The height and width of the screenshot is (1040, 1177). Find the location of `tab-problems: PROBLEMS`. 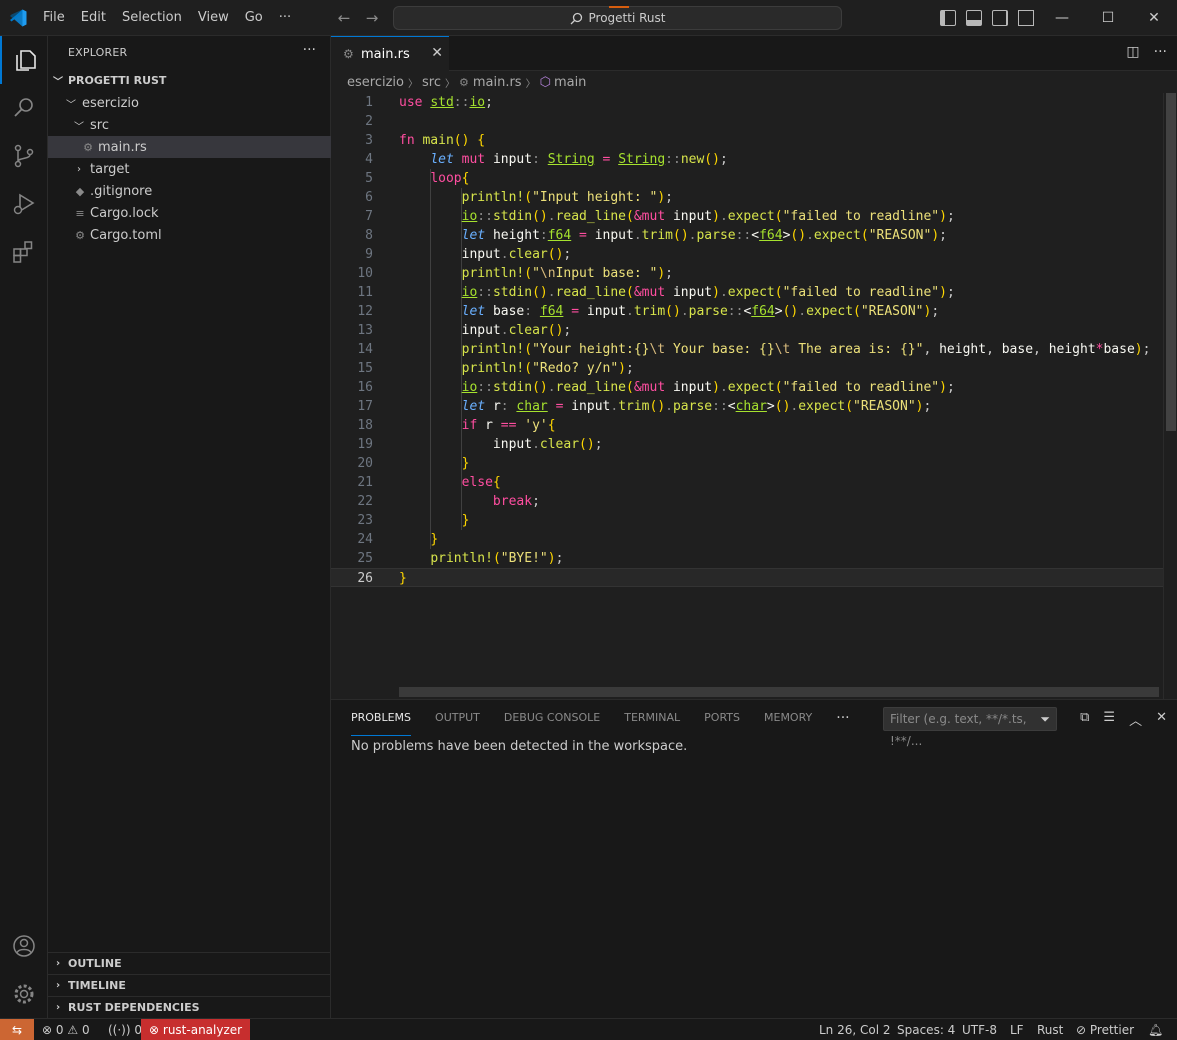

tab-problems: PROBLEMS is located at coordinates (381, 718).